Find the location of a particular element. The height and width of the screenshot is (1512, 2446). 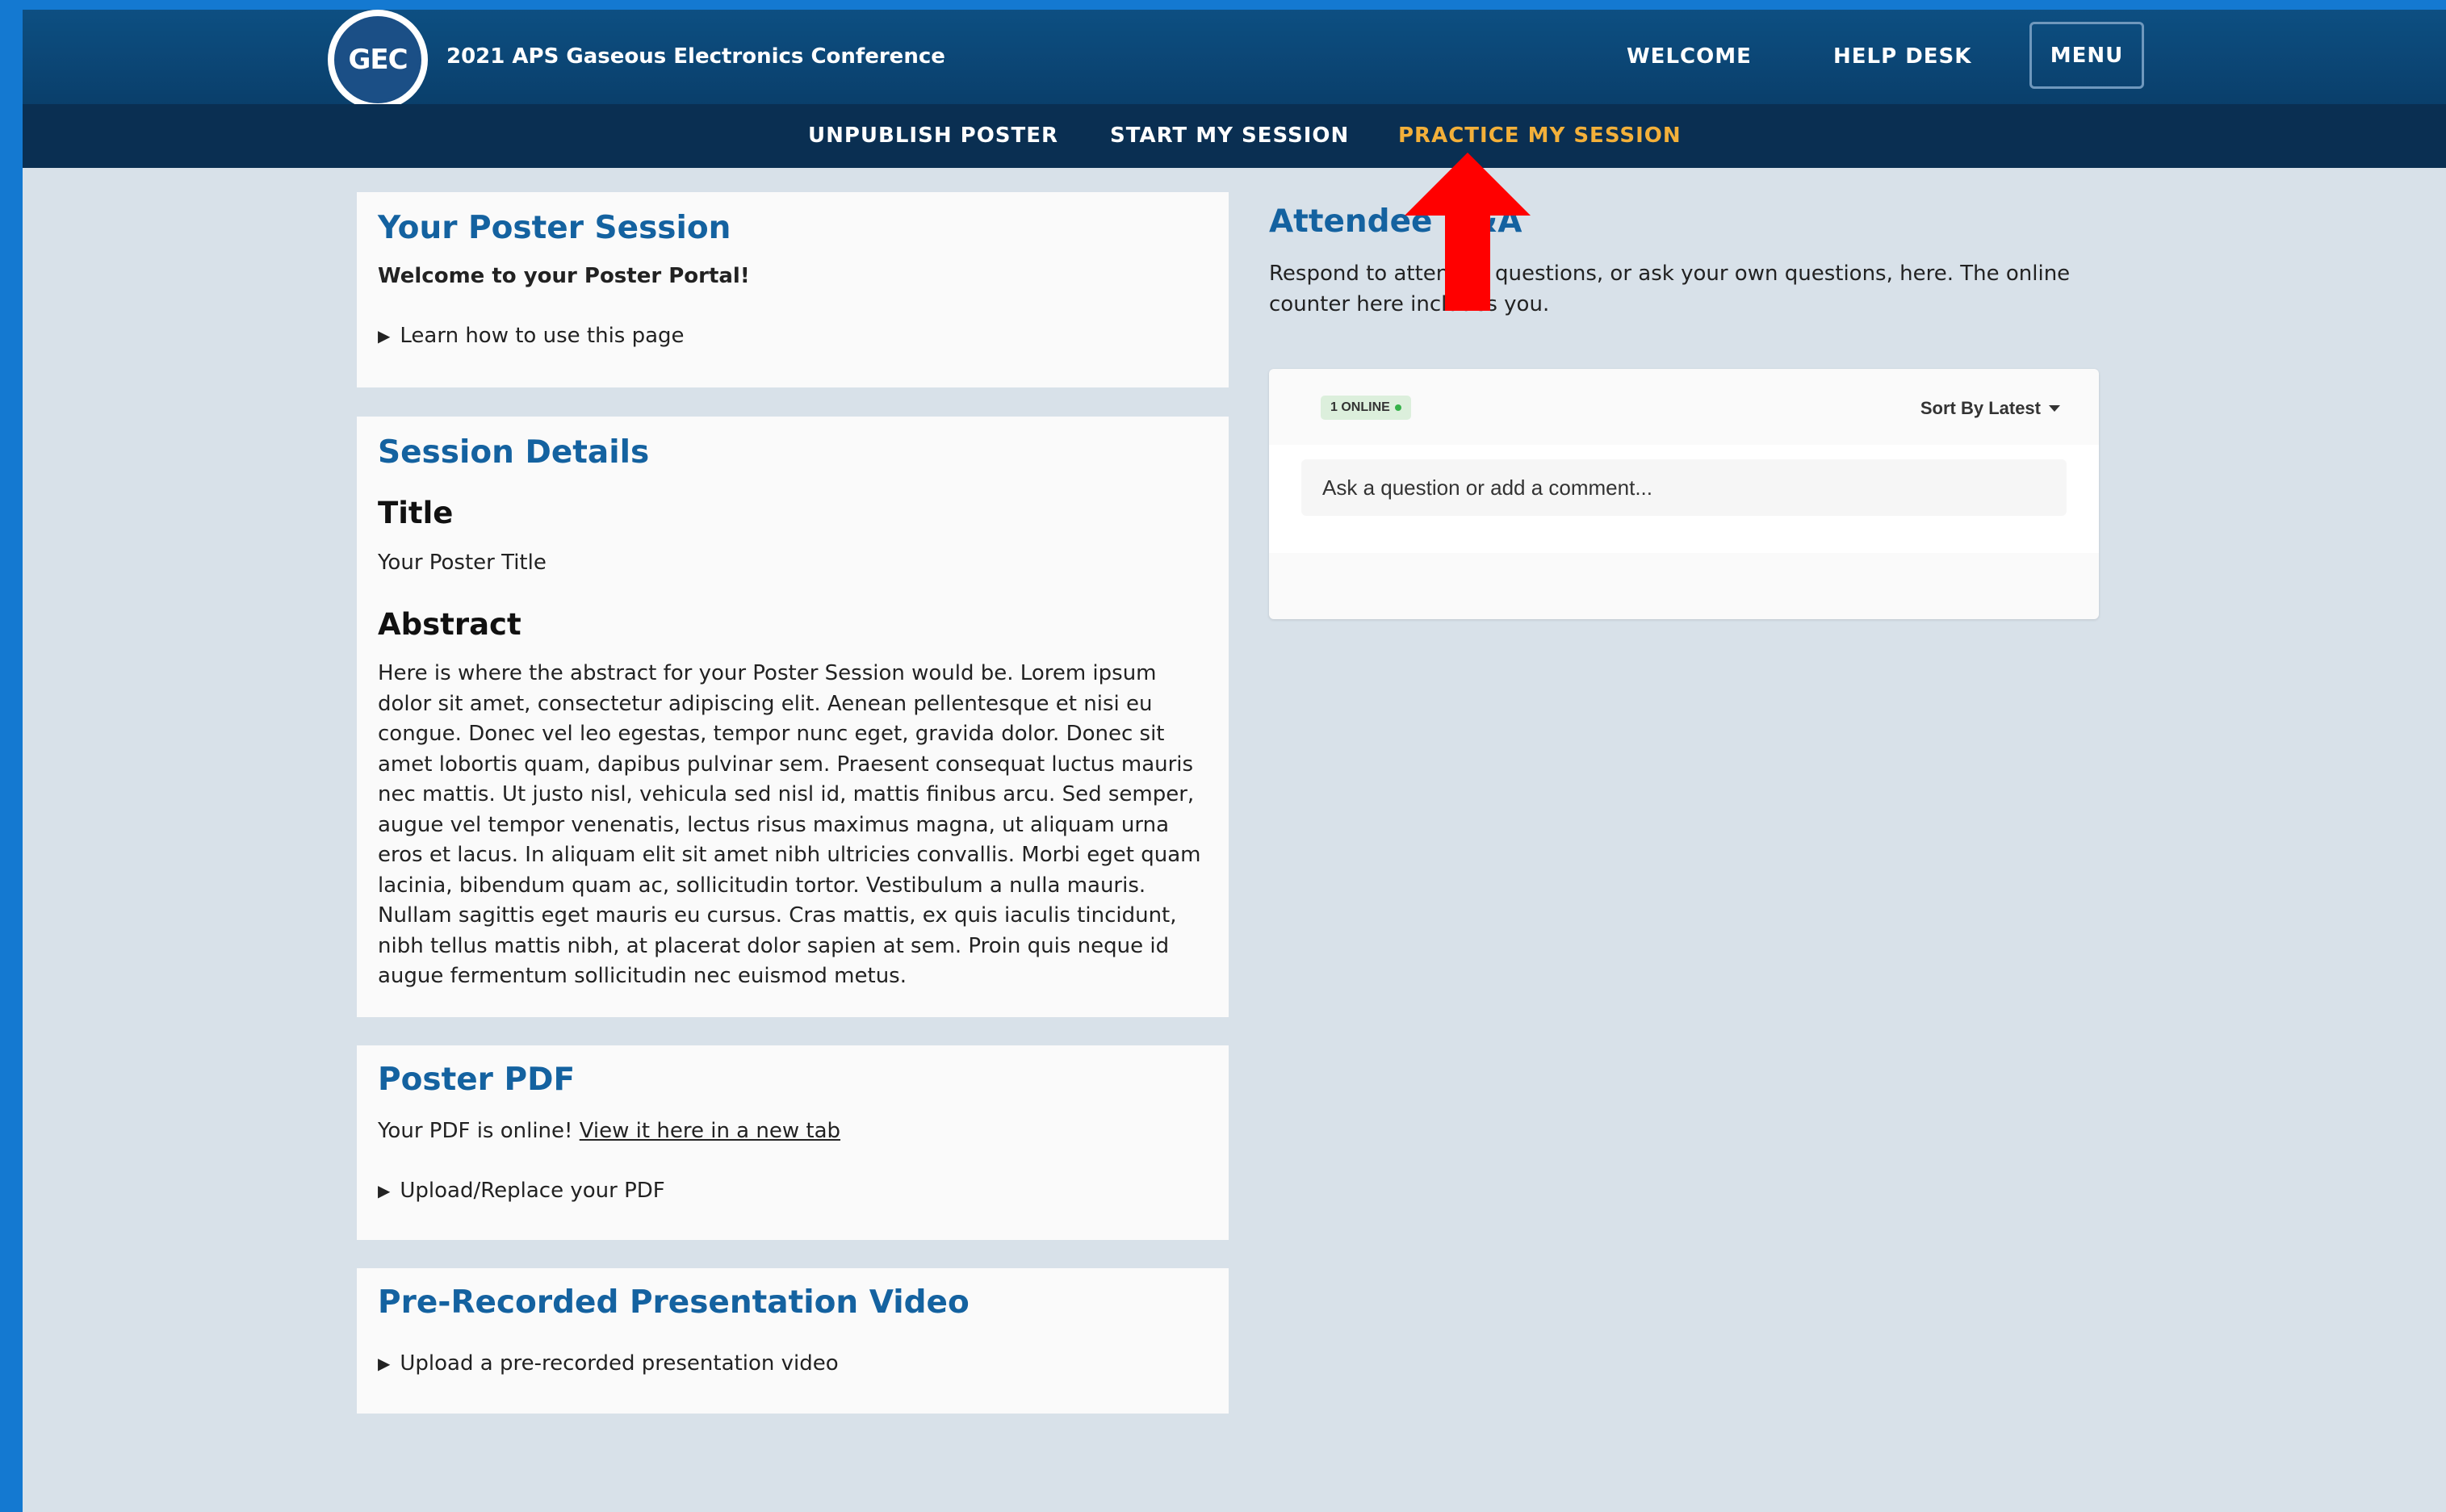

upload-pdf-toggle: ▶ Upload/Replace your PDF is located at coordinates (793, 1191).